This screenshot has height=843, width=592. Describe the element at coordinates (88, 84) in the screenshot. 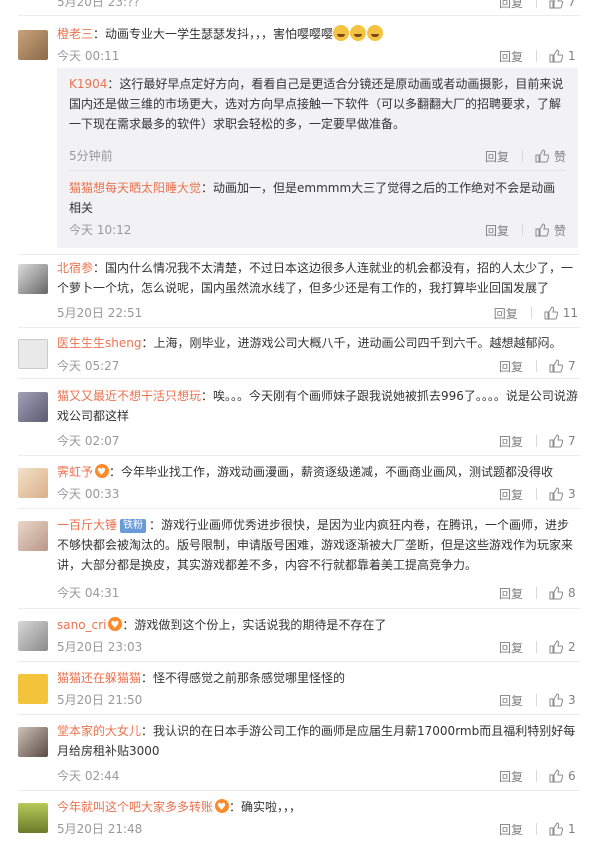

I see `reply-author: K1904` at that location.